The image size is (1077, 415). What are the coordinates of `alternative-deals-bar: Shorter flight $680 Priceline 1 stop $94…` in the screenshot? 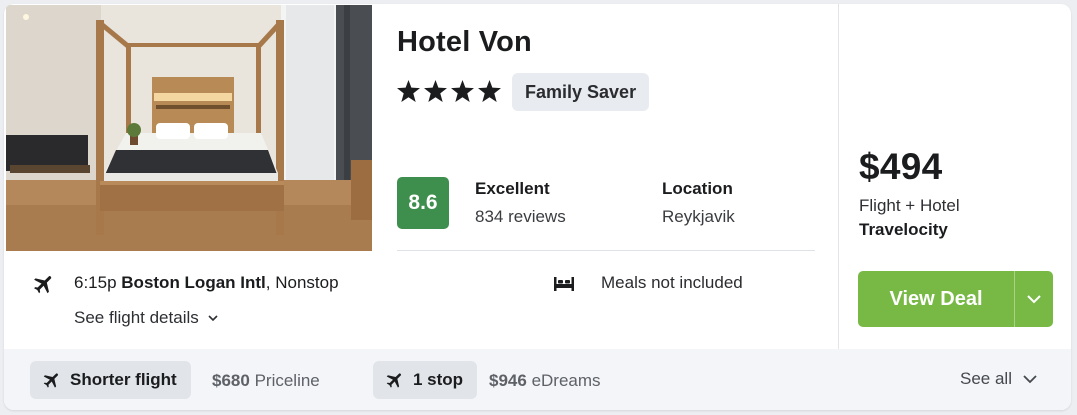 It's located at (537, 379).